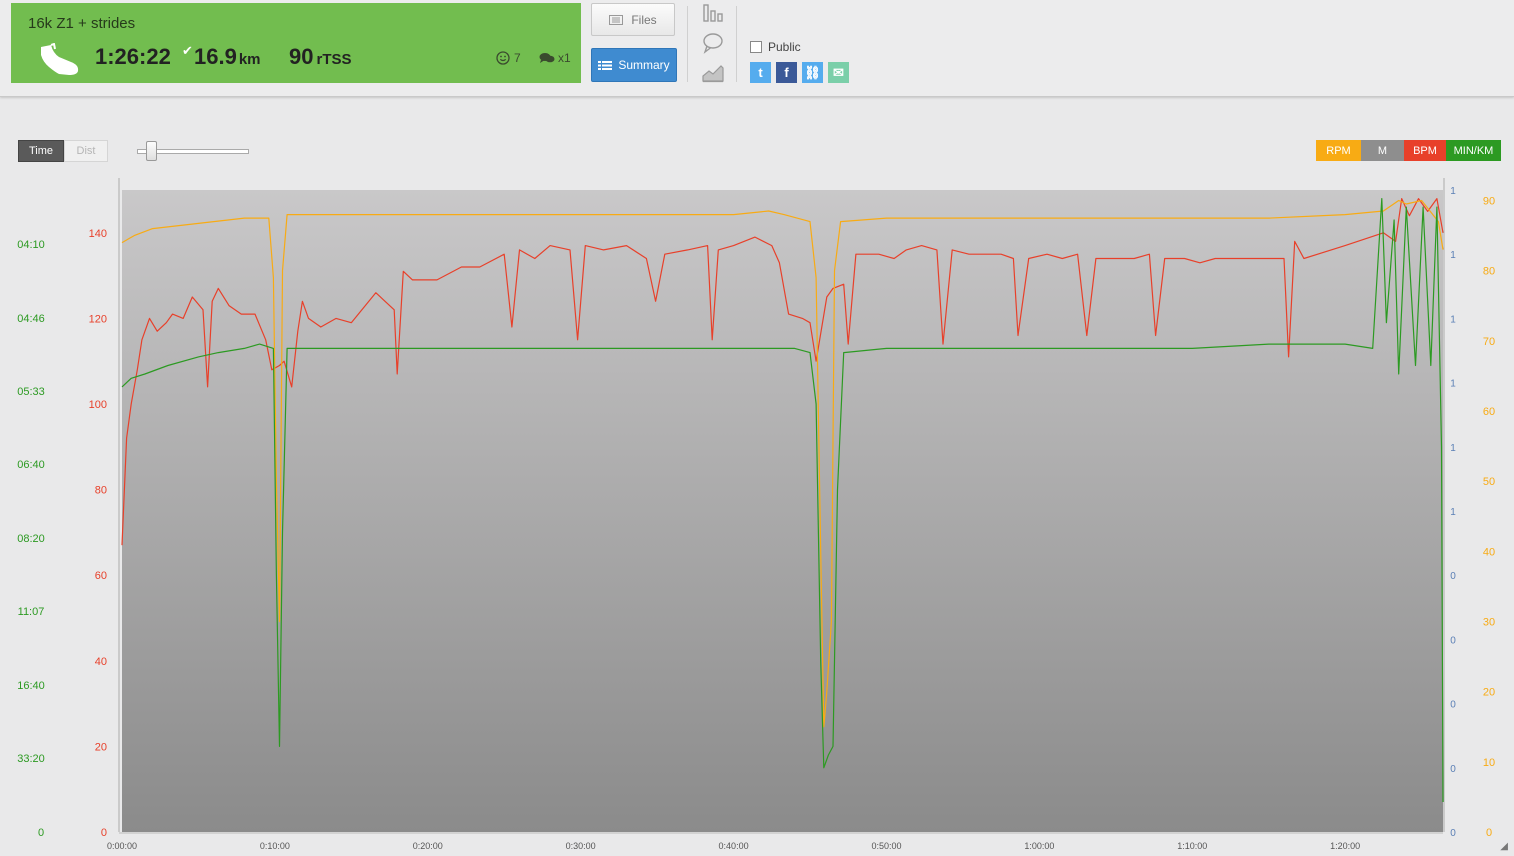 The height and width of the screenshot is (856, 1514). What do you see at coordinates (1489, 272) in the screenshot?
I see `cadence-tick-label: 80` at bounding box center [1489, 272].